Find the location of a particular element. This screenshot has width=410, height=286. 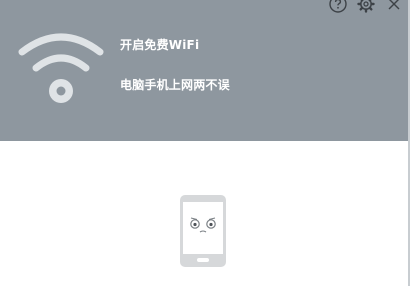

gear-icon is located at coordinates (366, 6).